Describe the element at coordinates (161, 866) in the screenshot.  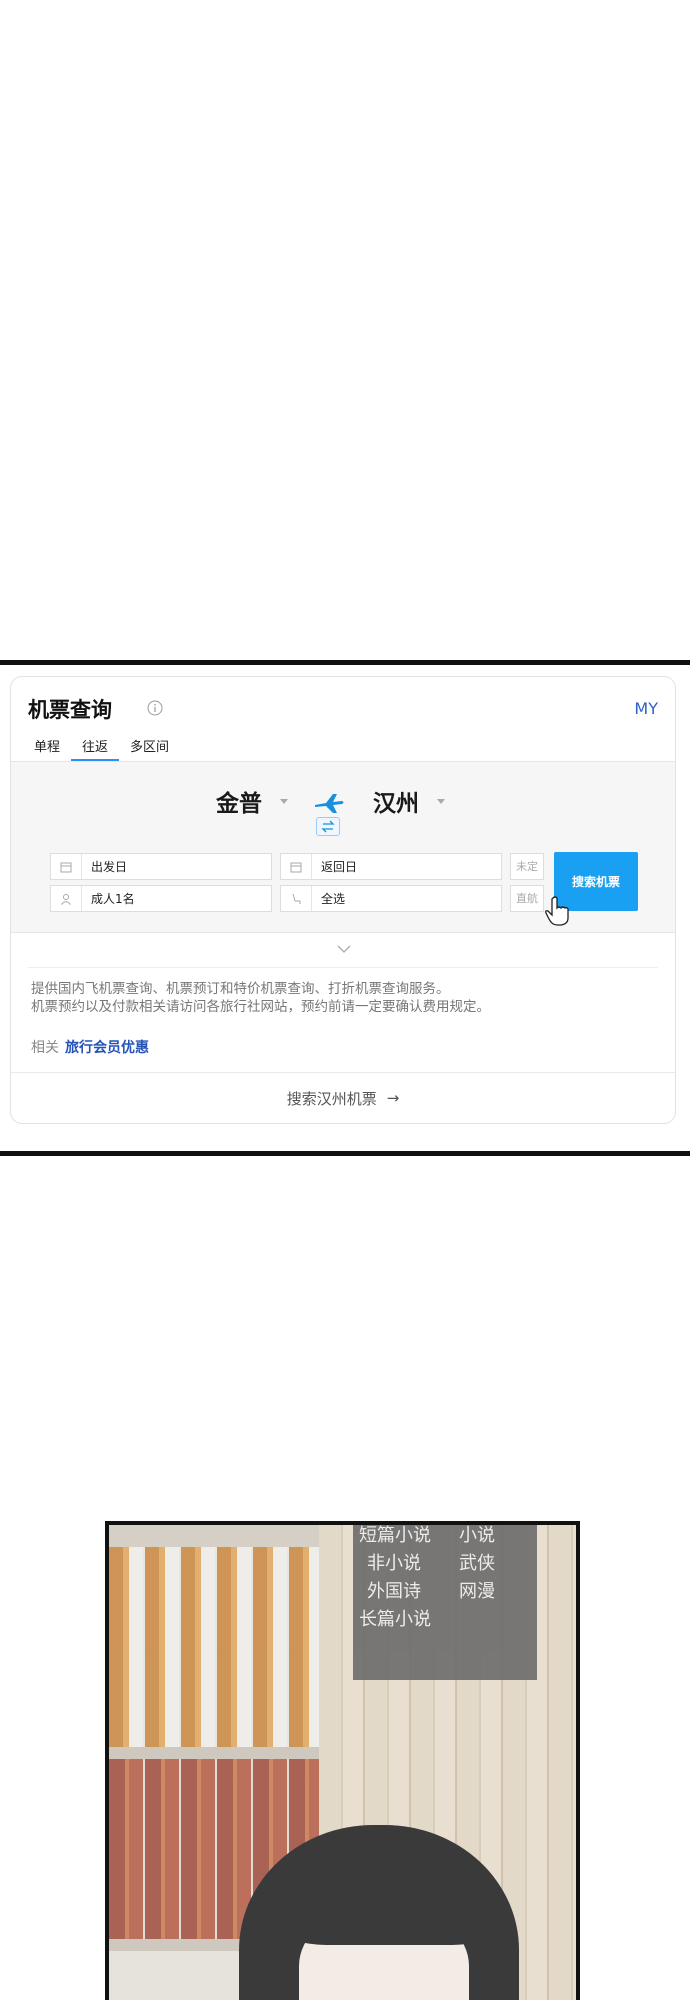
I see `depart-date-field: 出发日` at that location.